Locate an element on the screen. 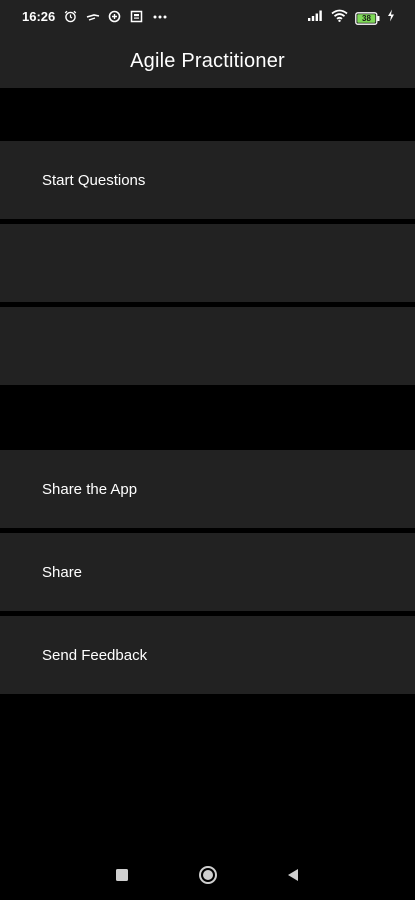  app-title: Agile Practitioner is located at coordinates (207, 60).